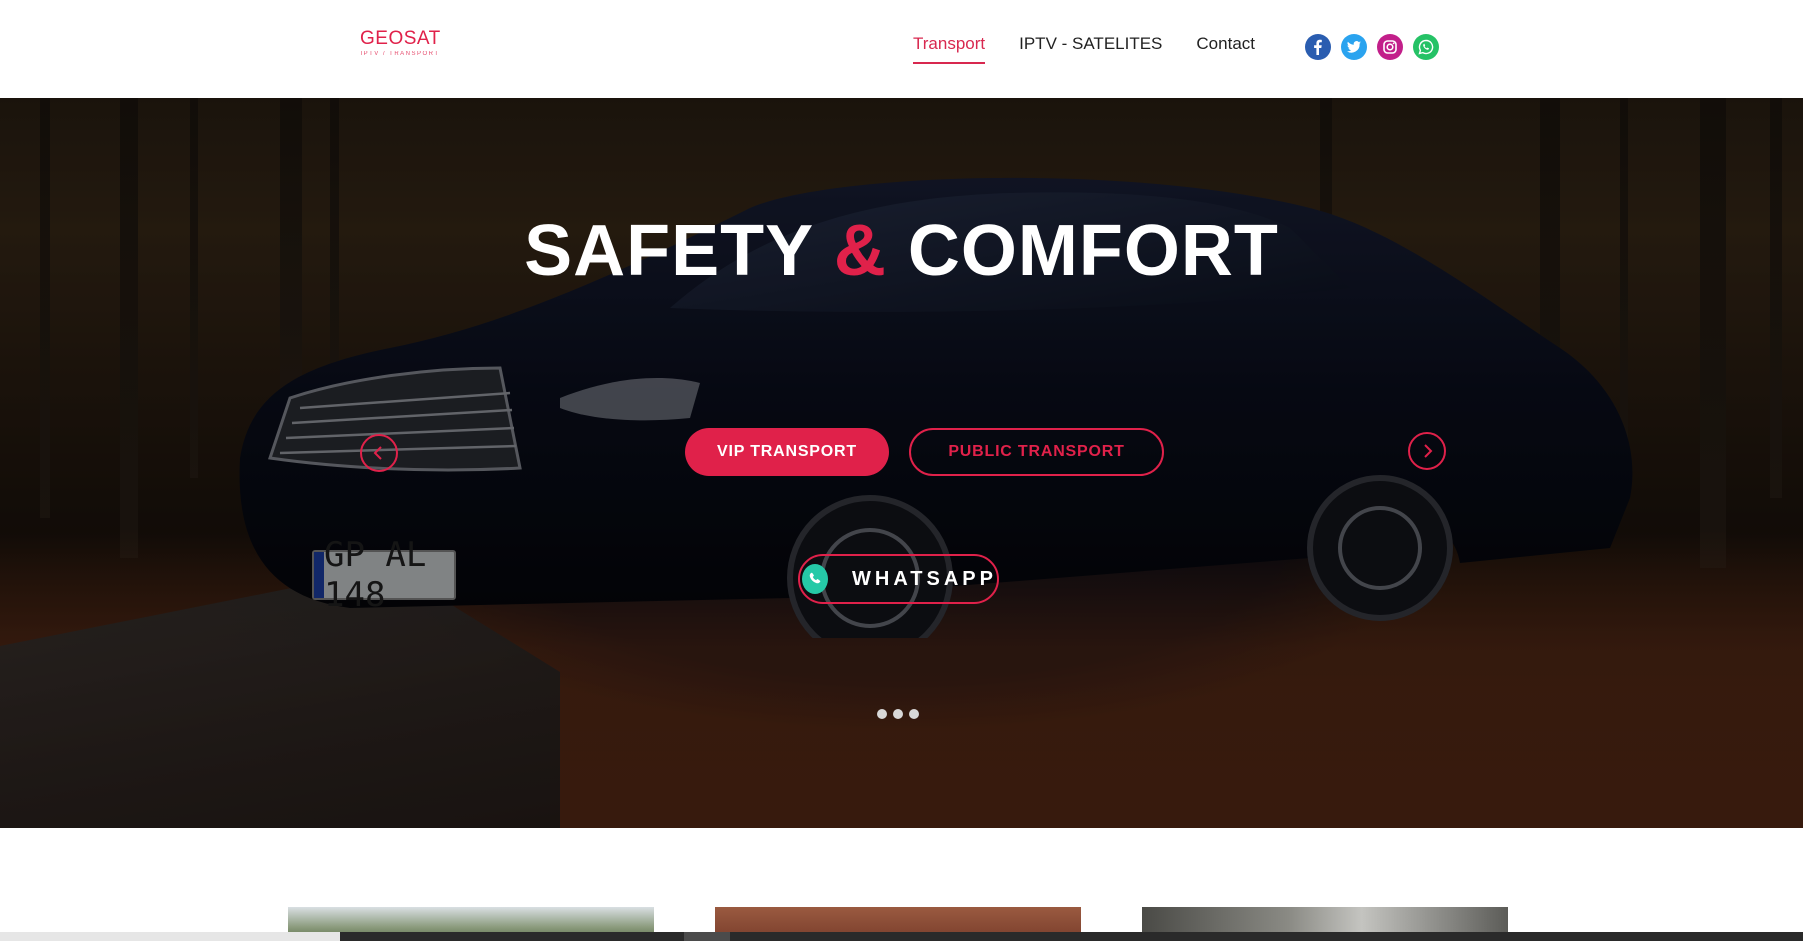  I want to click on os-taskbar, so click(901, 936).